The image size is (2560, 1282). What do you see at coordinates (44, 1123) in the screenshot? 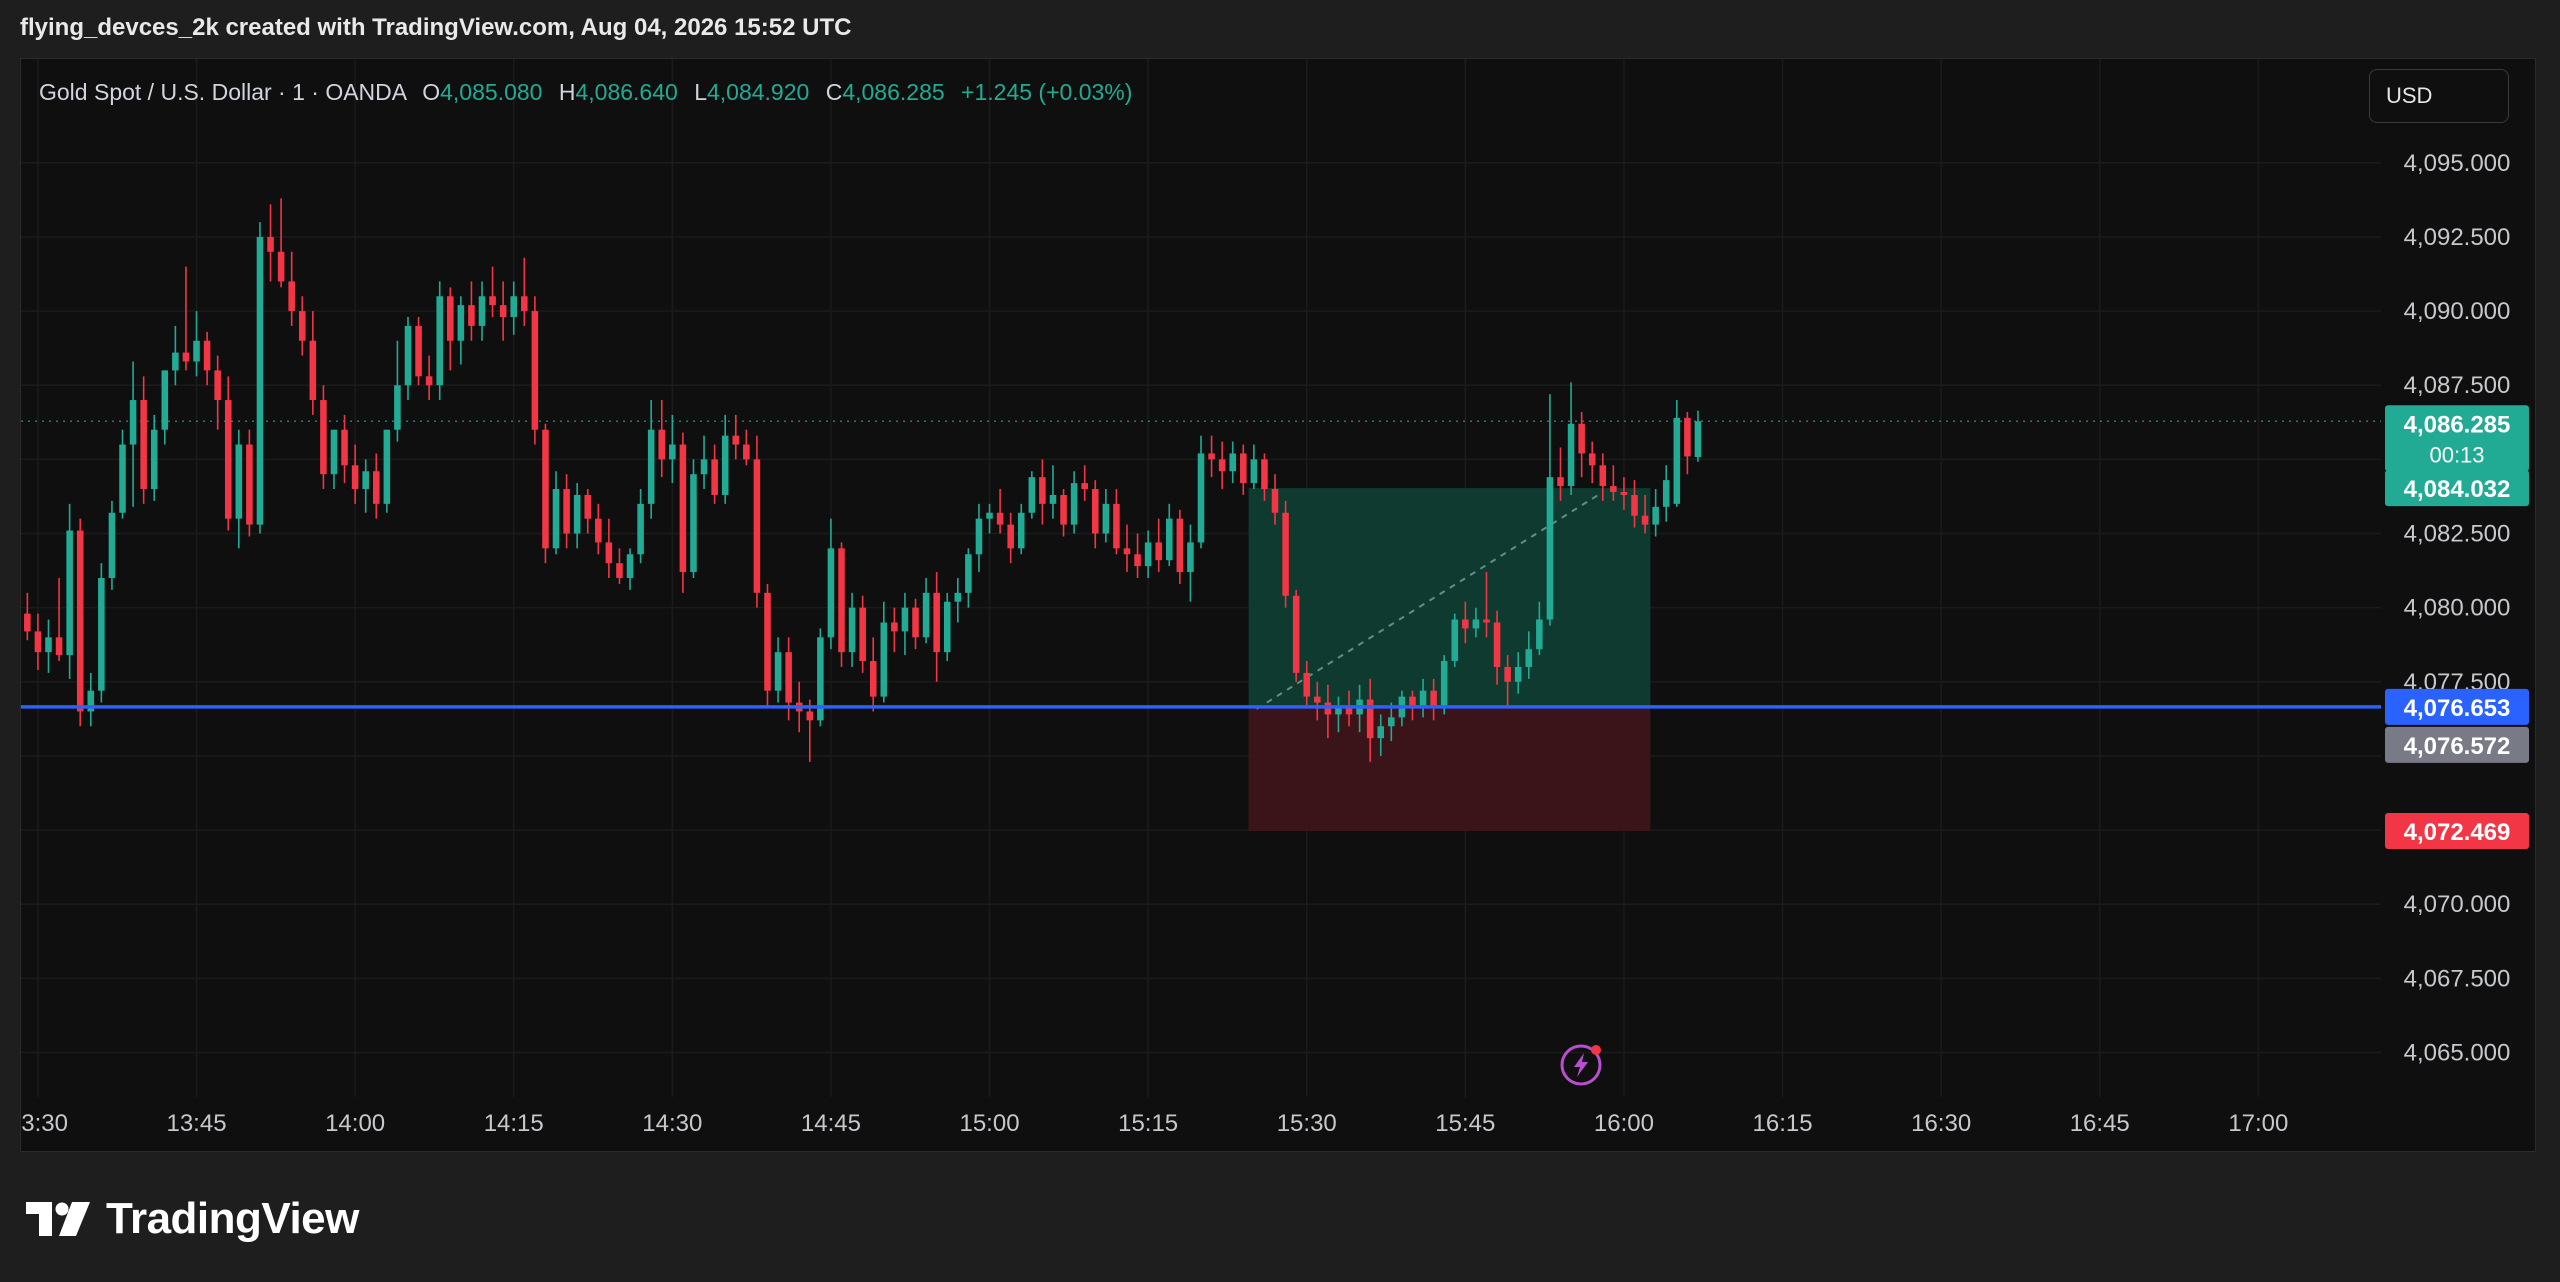
I see `time-axis-tick: 13:30` at bounding box center [44, 1123].